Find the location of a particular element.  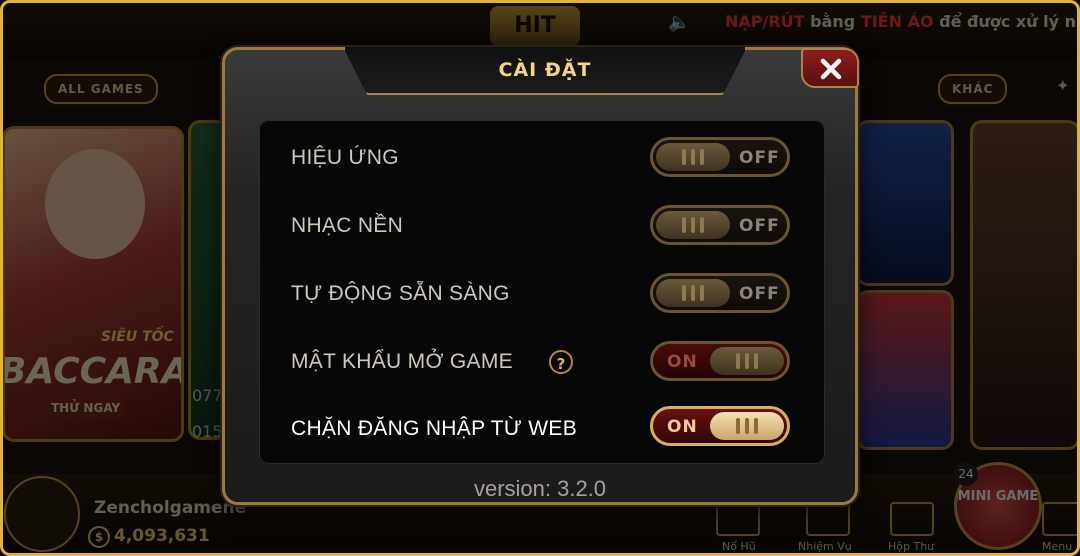

music-toggle: OFF is located at coordinates (720, 225).